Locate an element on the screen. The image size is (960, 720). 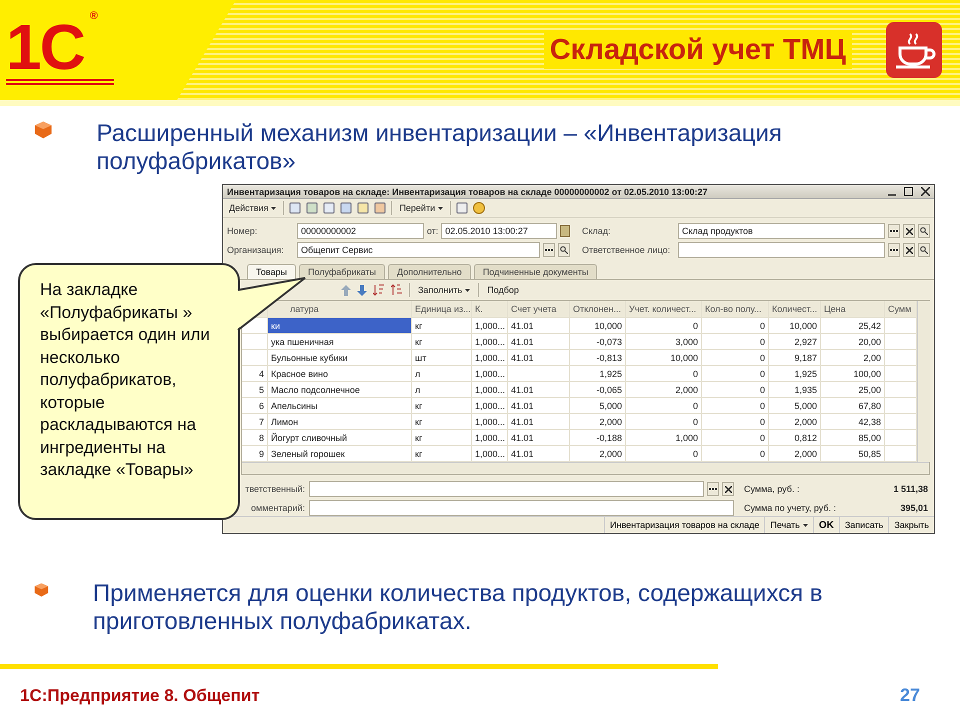
table-cell: Йогурт сливочный is located at coordinates (340, 437).